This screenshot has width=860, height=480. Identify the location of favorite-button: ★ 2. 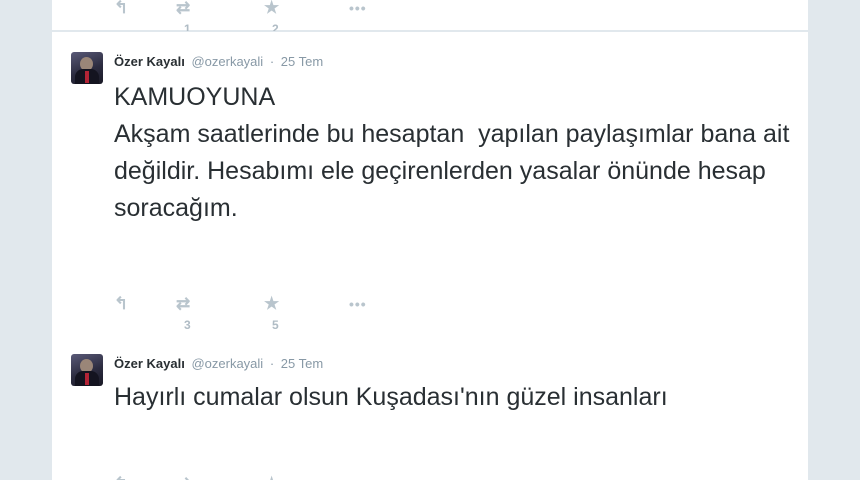
(272, 18).